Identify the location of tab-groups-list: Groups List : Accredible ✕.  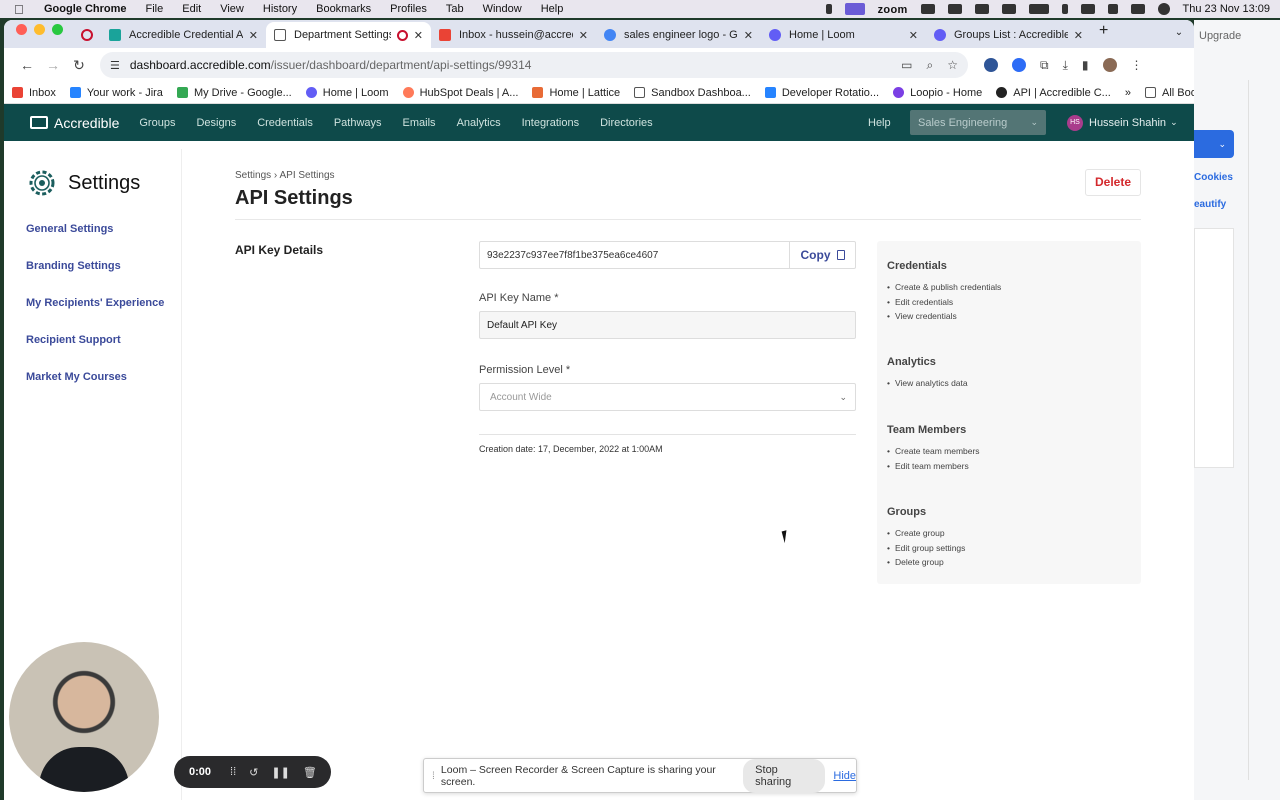
(1008, 35).